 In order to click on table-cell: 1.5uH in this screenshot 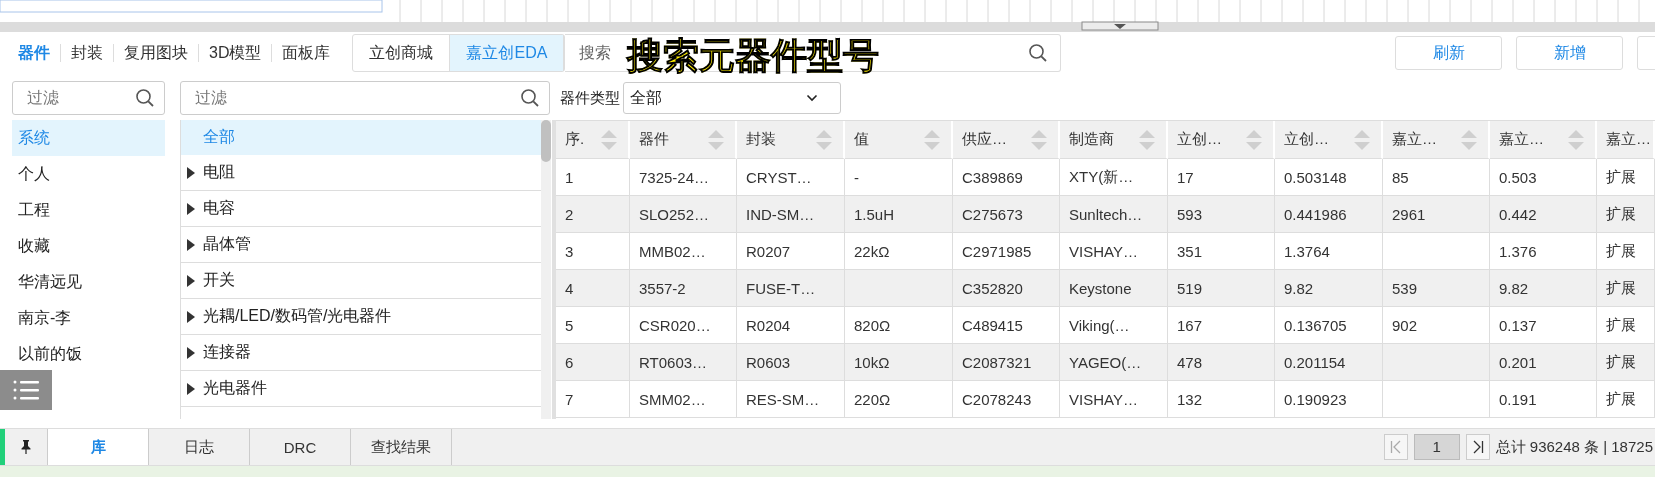, I will do `click(899, 214)`.